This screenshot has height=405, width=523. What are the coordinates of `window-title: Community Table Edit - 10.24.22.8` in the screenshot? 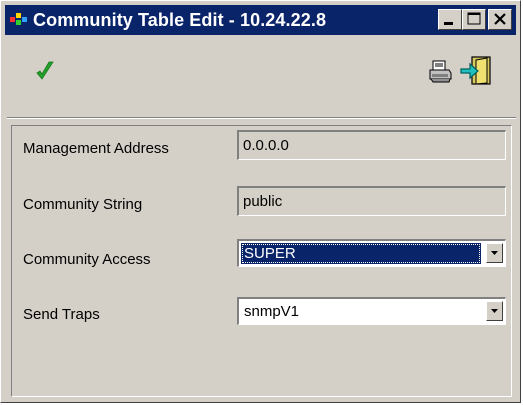 It's located at (180, 19).